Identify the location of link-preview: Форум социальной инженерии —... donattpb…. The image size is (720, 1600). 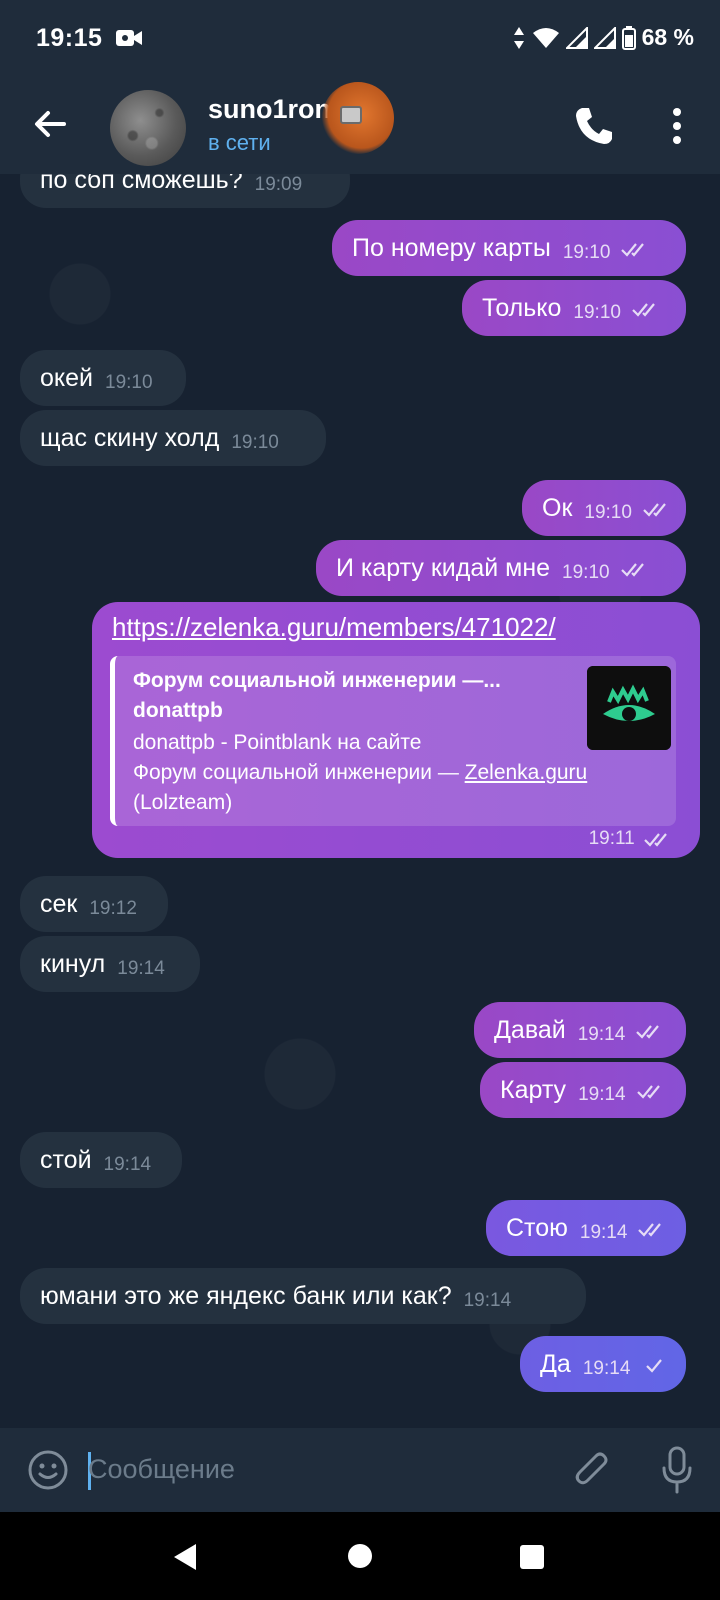
(393, 741).